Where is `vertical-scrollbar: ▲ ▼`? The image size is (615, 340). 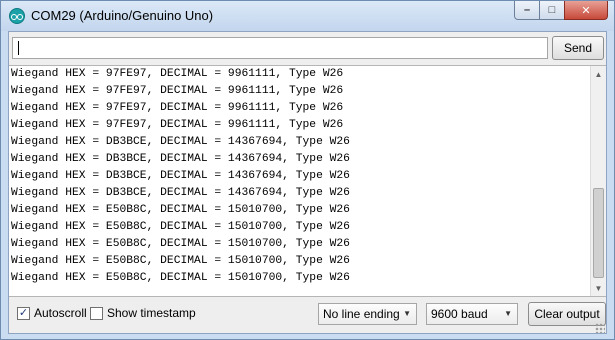 vertical-scrollbar: ▲ ▼ is located at coordinates (598, 181).